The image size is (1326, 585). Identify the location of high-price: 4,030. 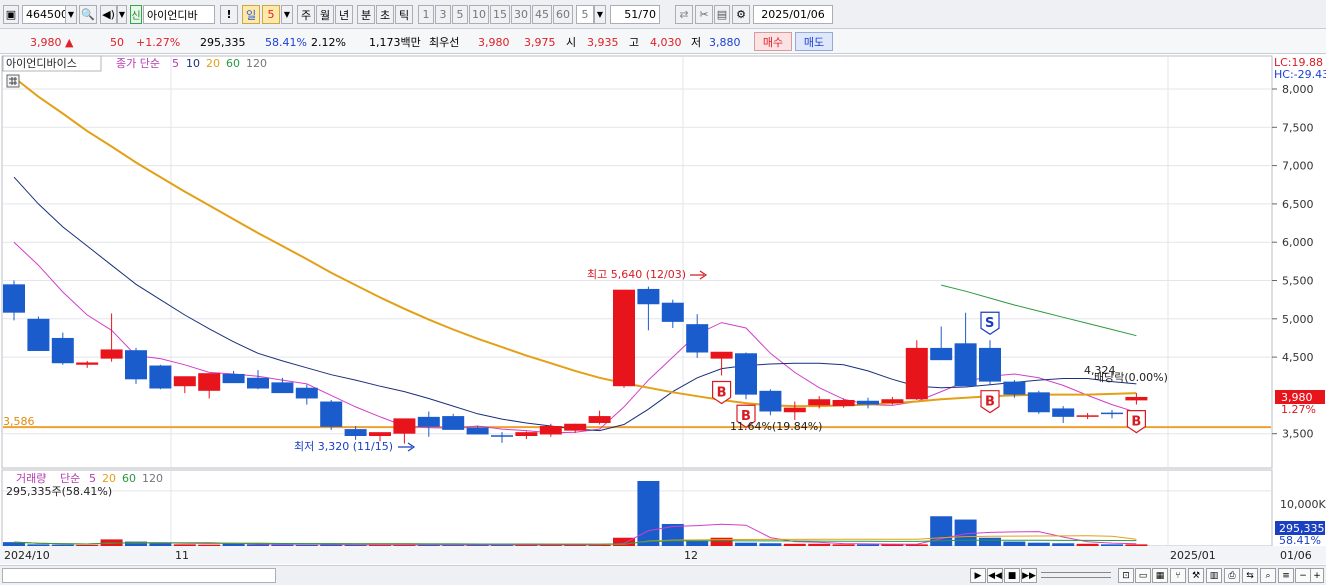
(666, 42).